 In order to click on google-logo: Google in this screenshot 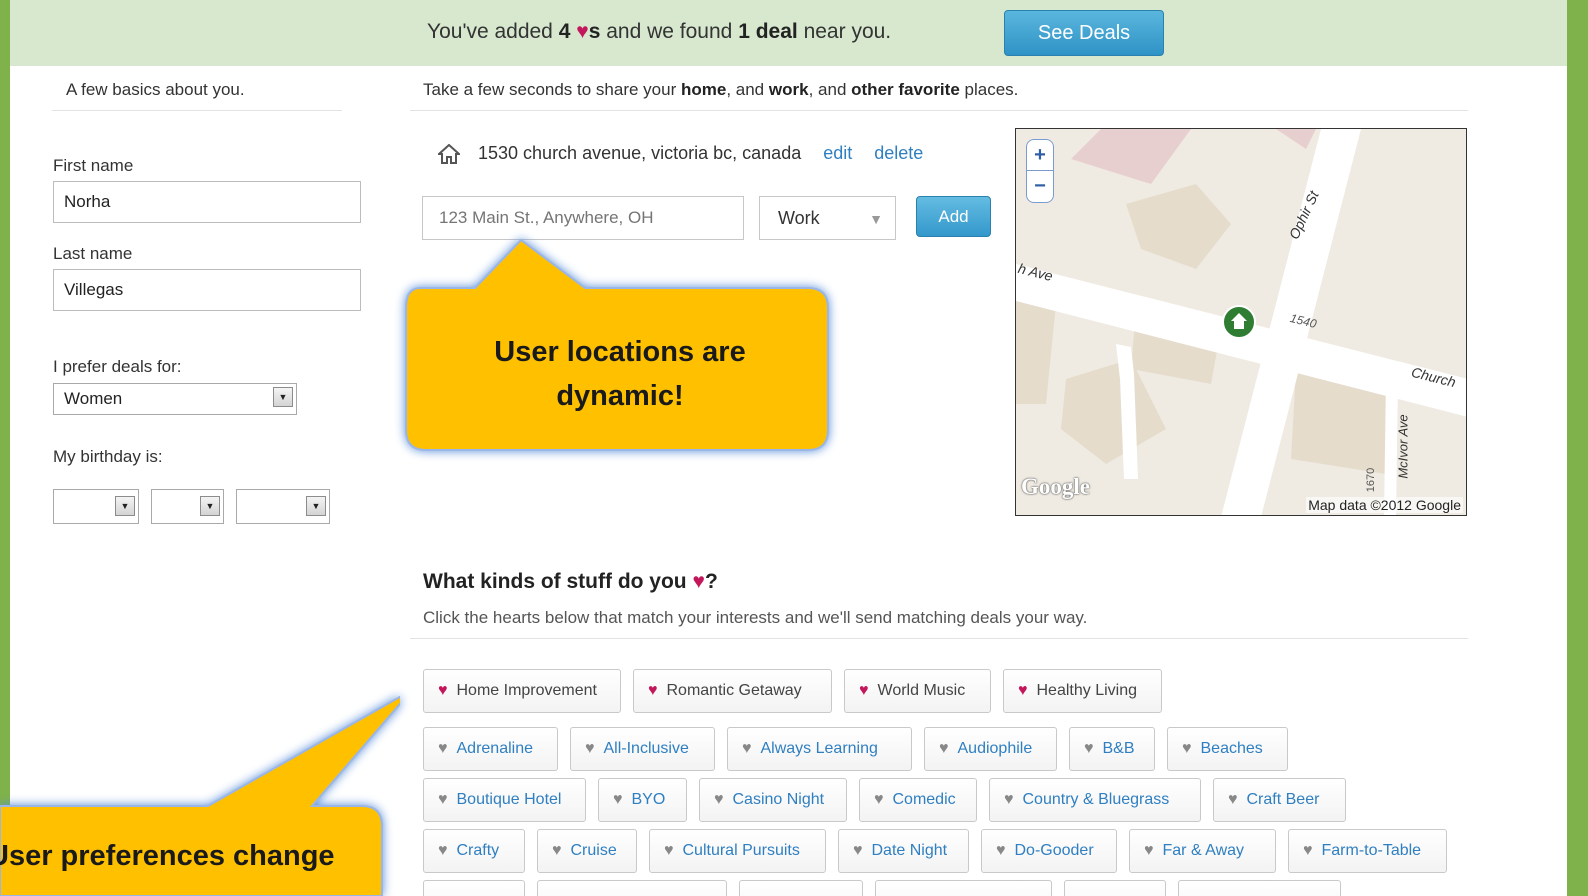, I will do `click(1055, 486)`.